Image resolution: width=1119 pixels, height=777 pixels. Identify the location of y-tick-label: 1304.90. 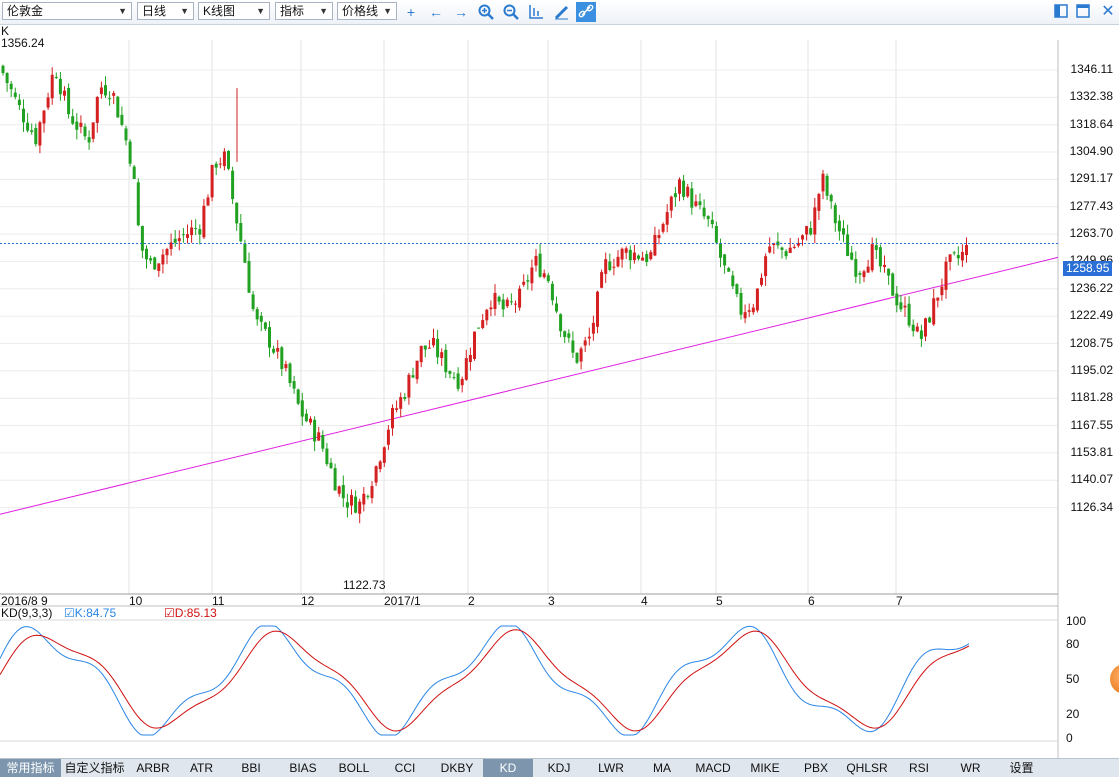
(1091, 151).